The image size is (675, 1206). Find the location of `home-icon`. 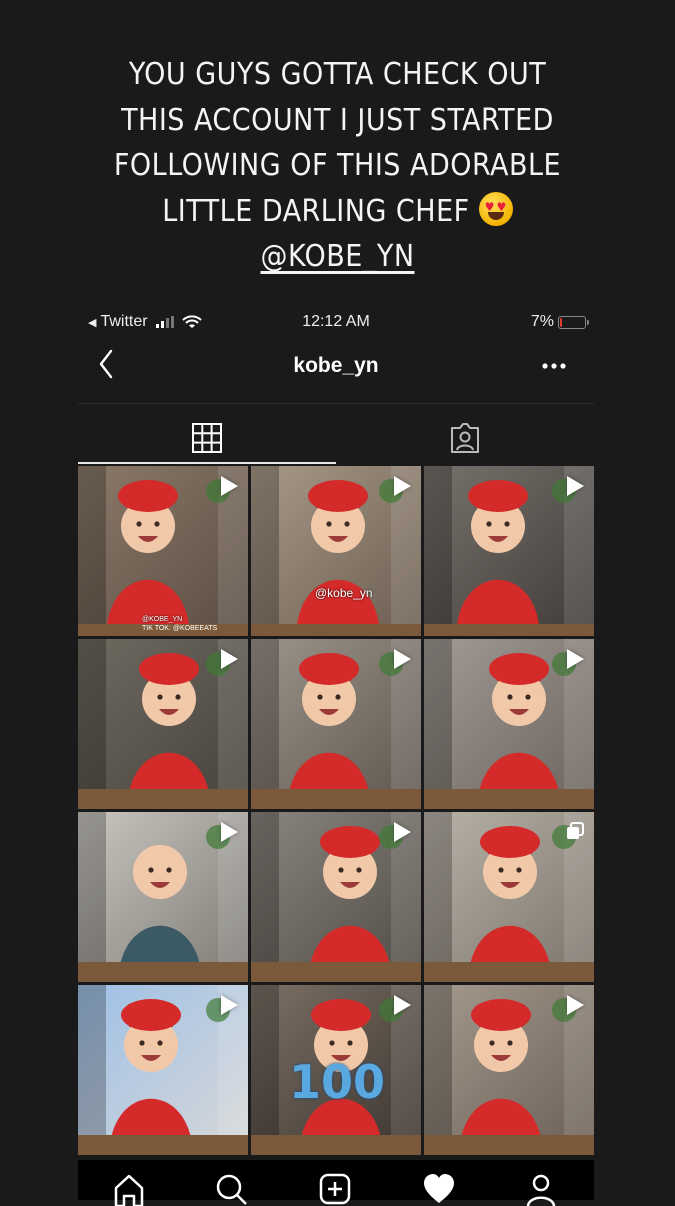

home-icon is located at coordinates (129, 1189).